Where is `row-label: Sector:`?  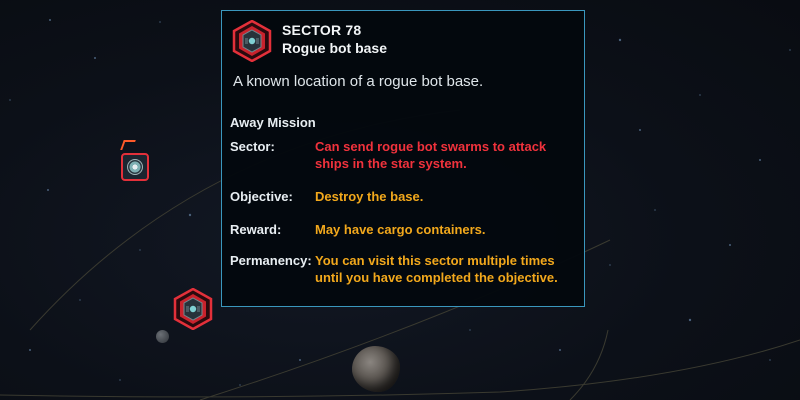
row-label: Sector: is located at coordinates (252, 146).